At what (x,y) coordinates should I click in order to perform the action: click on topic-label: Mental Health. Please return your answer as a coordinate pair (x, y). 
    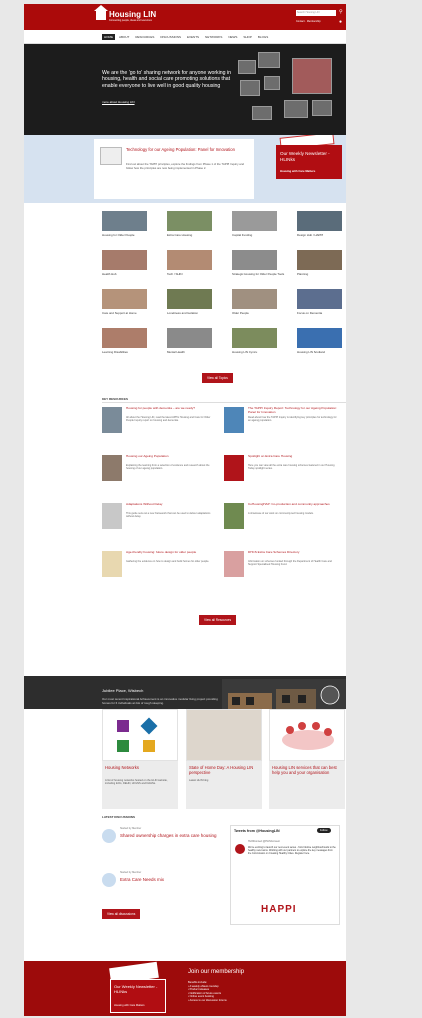
    Looking at the image, I should click on (195, 352).